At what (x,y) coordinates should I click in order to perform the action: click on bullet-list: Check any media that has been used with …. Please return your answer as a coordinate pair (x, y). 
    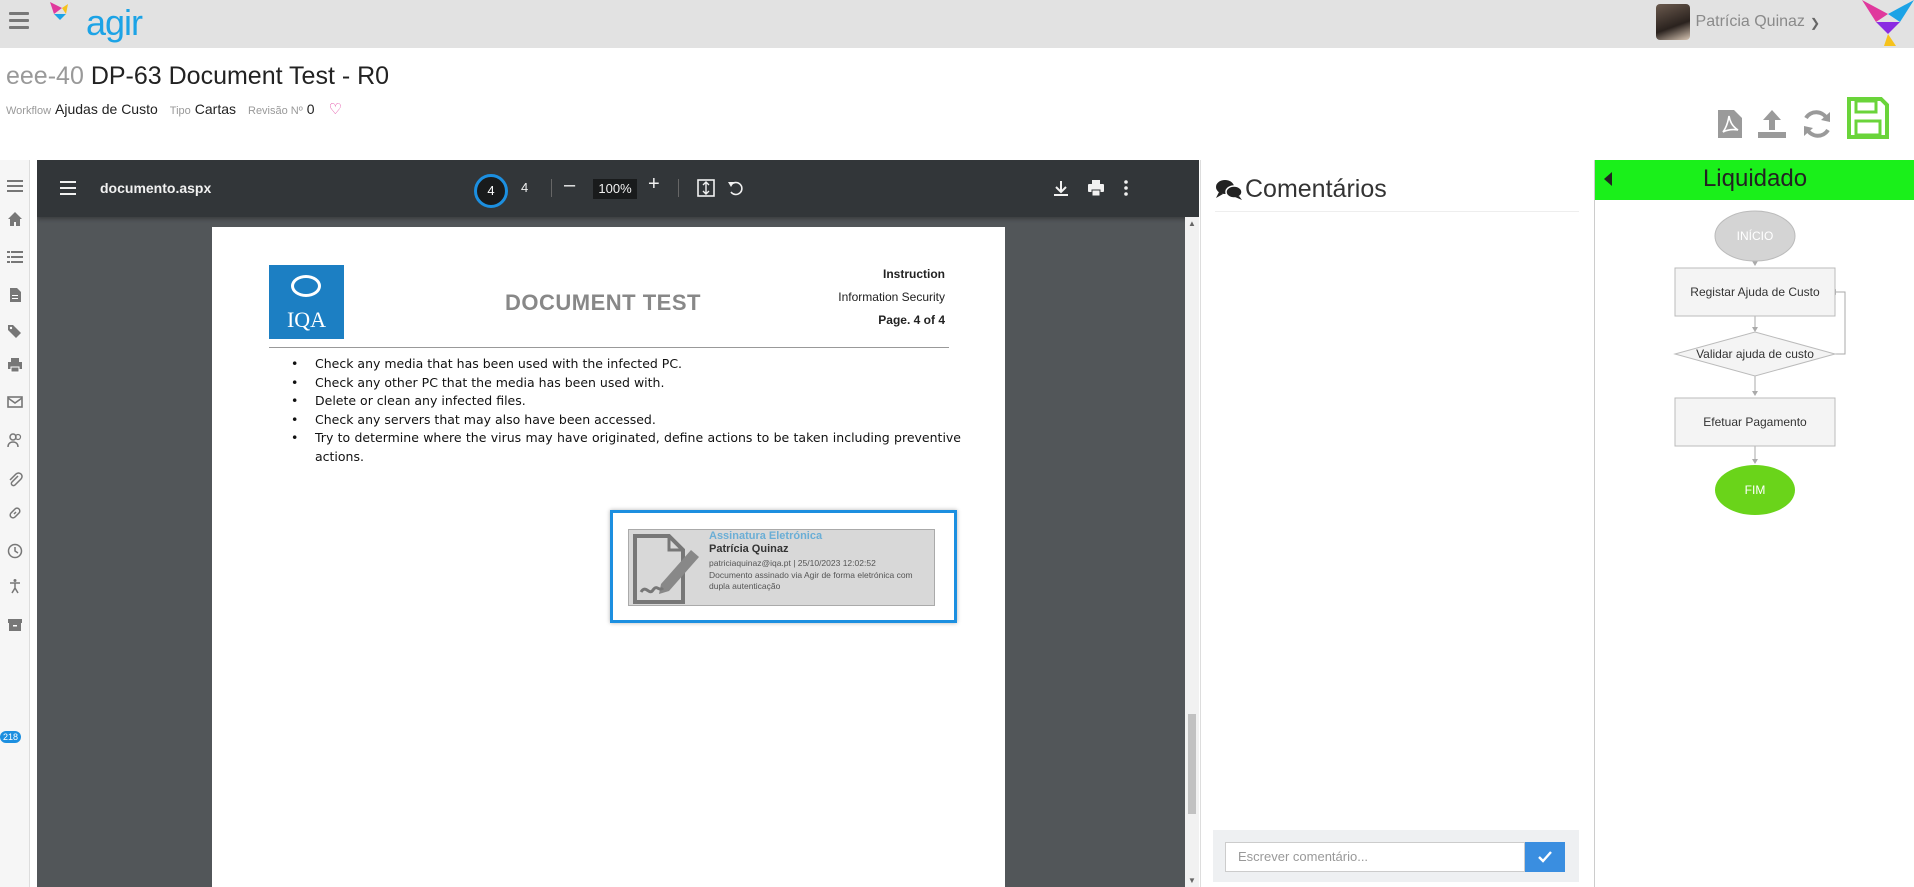
    Looking at the image, I should click on (615, 410).